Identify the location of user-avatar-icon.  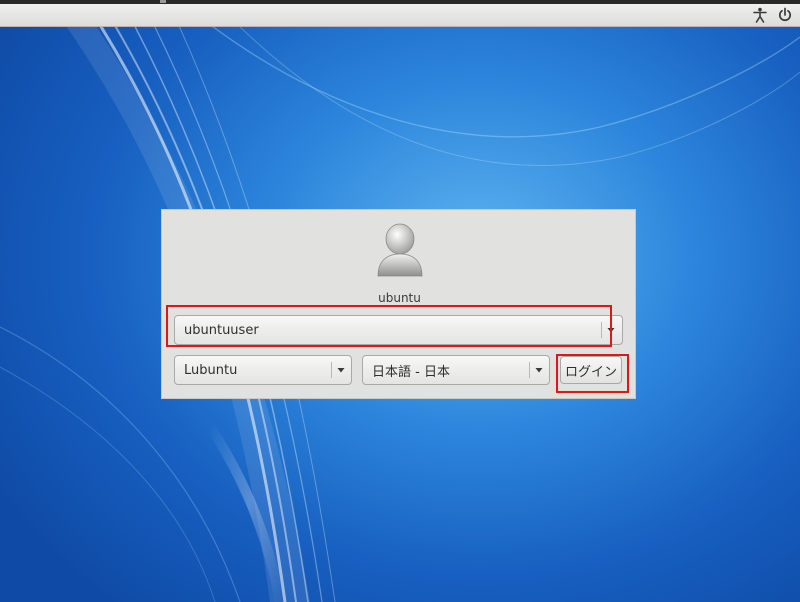
(400, 250).